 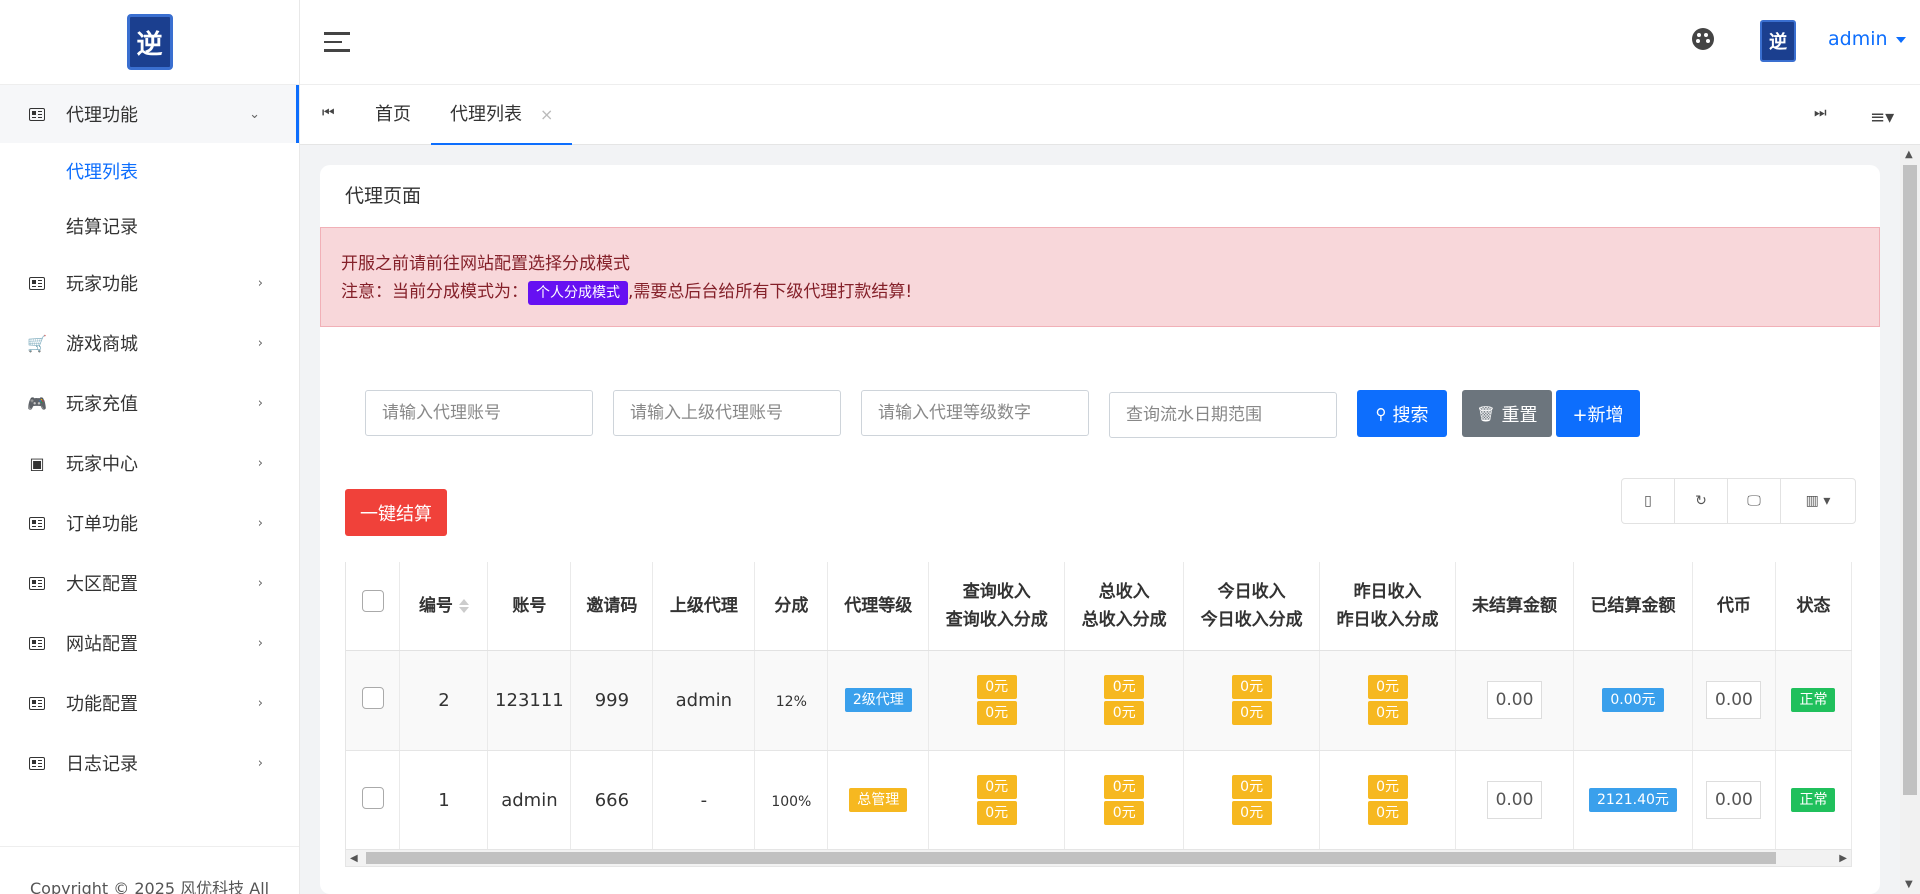 I want to click on hamburger-icon, so click(x=337, y=42).